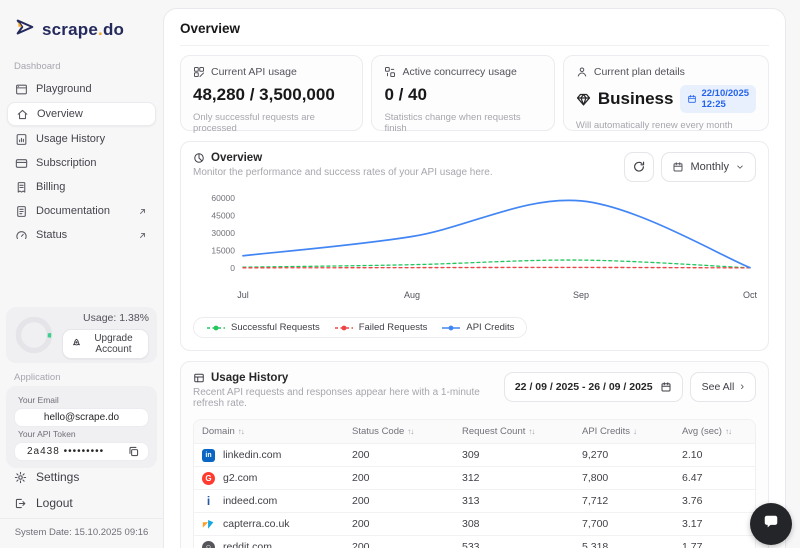 Image resolution: width=800 pixels, height=548 pixels. What do you see at coordinates (37, 377) in the screenshot?
I see `application-section-label: Application` at bounding box center [37, 377].